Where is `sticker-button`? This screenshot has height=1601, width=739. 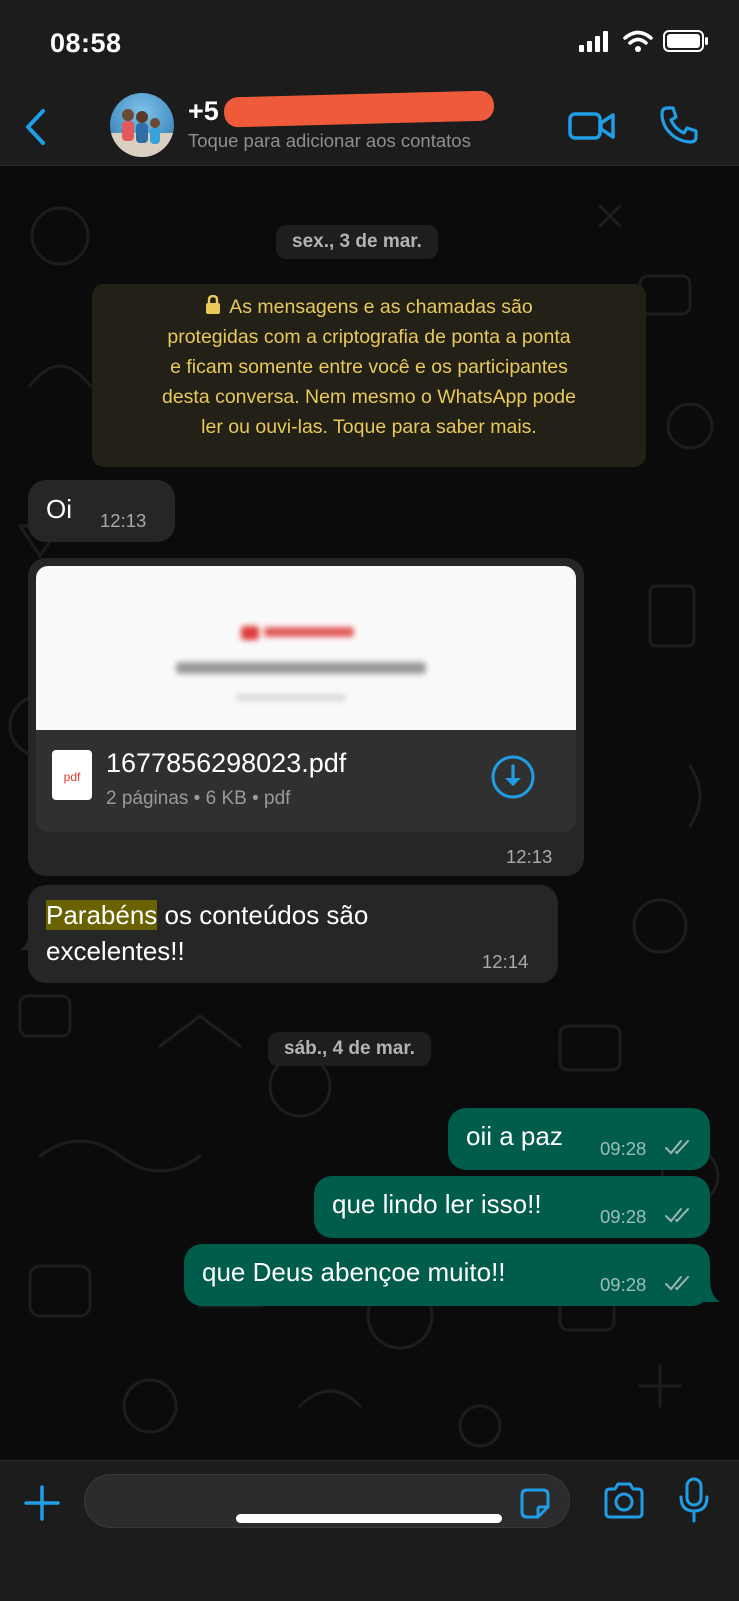 sticker-button is located at coordinates (535, 1504).